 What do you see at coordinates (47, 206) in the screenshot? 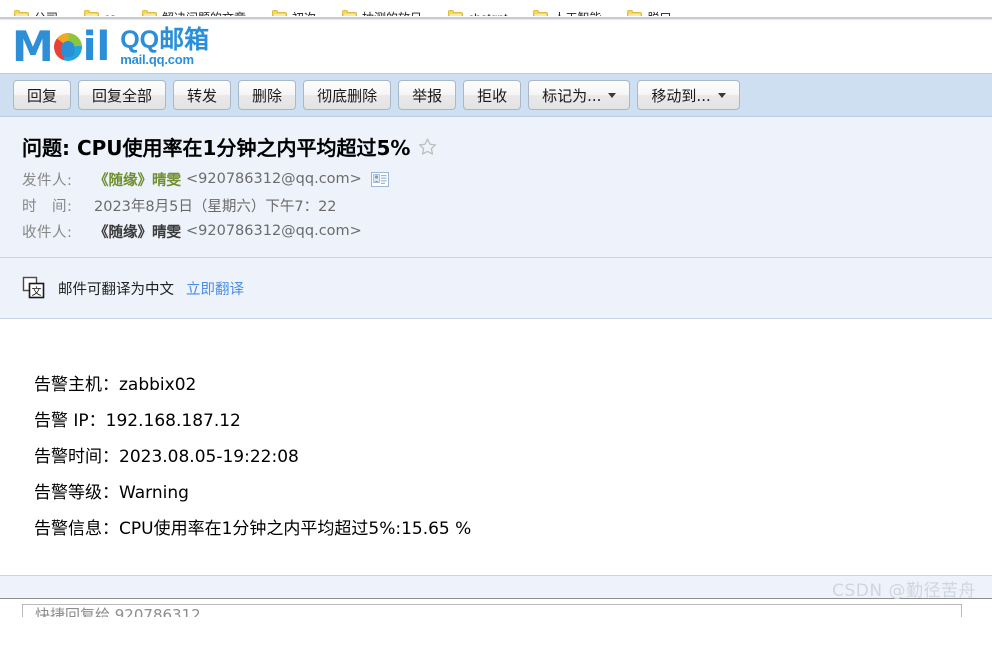
I see `date-label: 时 间:` at bounding box center [47, 206].